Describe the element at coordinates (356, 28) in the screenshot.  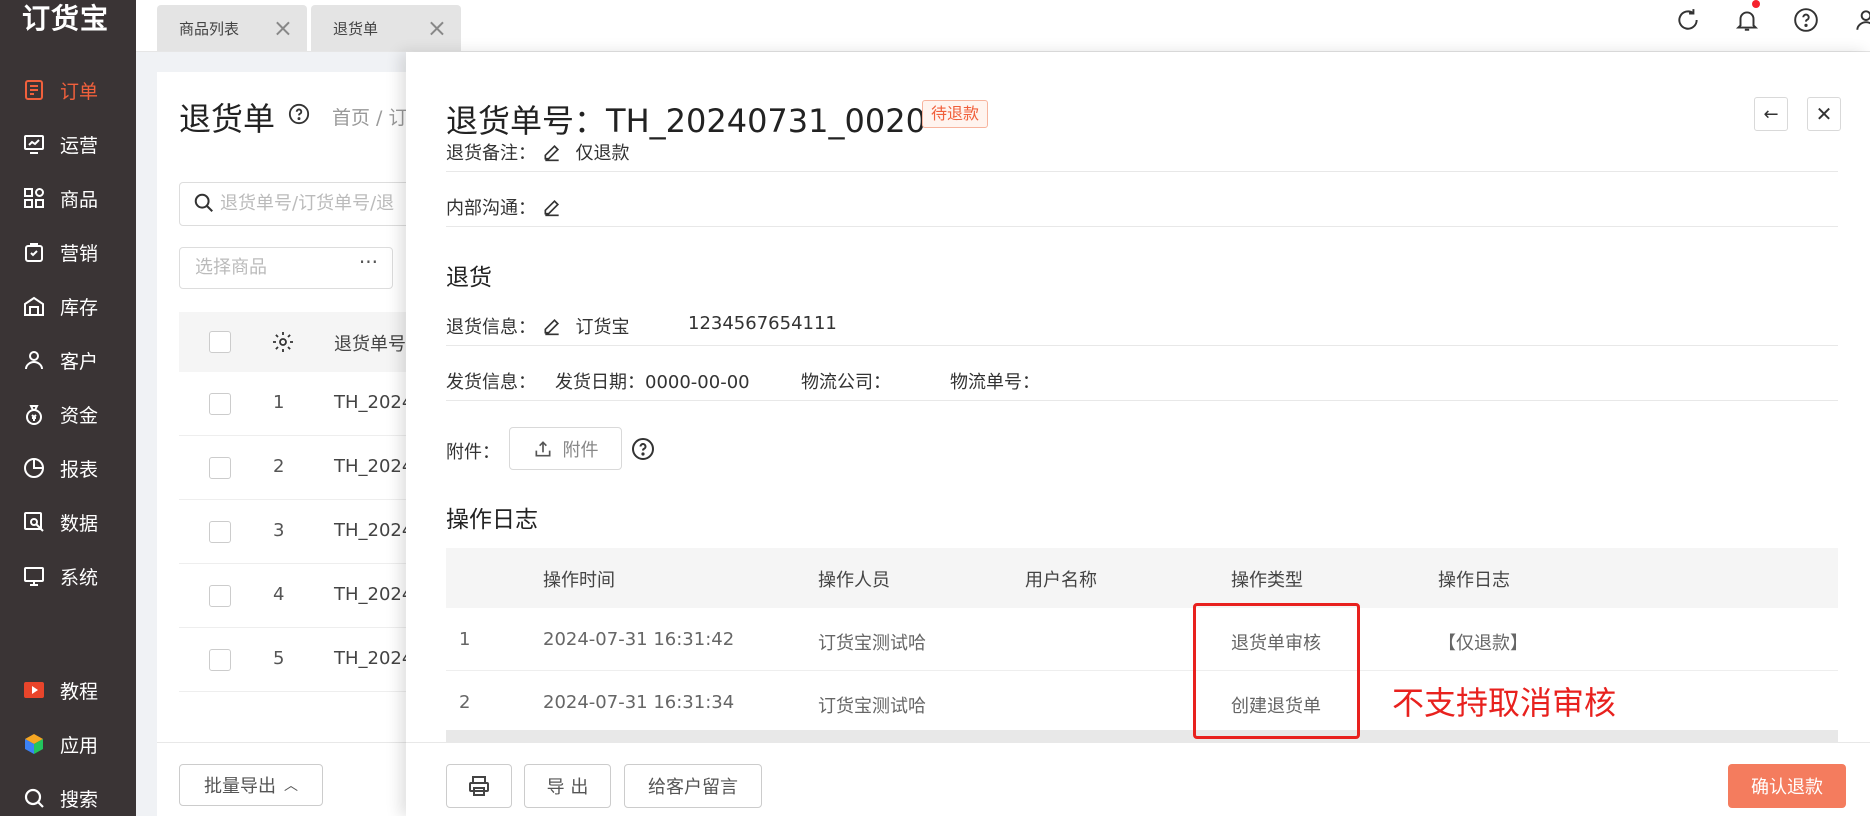
I see `tab-label: 退货单` at that location.